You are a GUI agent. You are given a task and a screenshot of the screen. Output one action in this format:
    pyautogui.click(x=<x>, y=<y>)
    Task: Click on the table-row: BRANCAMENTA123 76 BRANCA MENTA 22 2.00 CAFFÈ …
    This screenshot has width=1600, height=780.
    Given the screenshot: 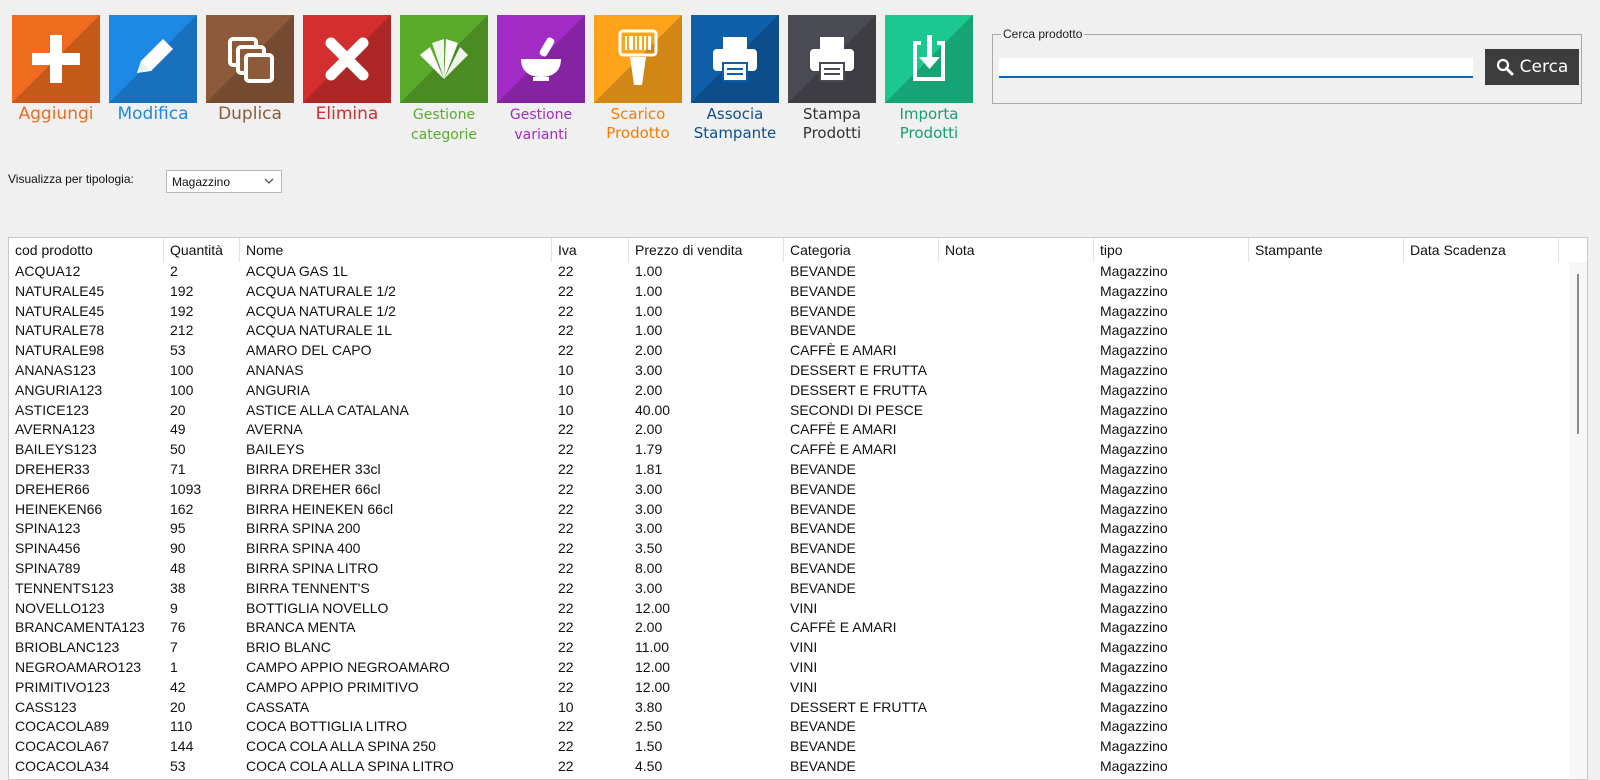 What is the action you would take?
    pyautogui.click(x=789, y=628)
    